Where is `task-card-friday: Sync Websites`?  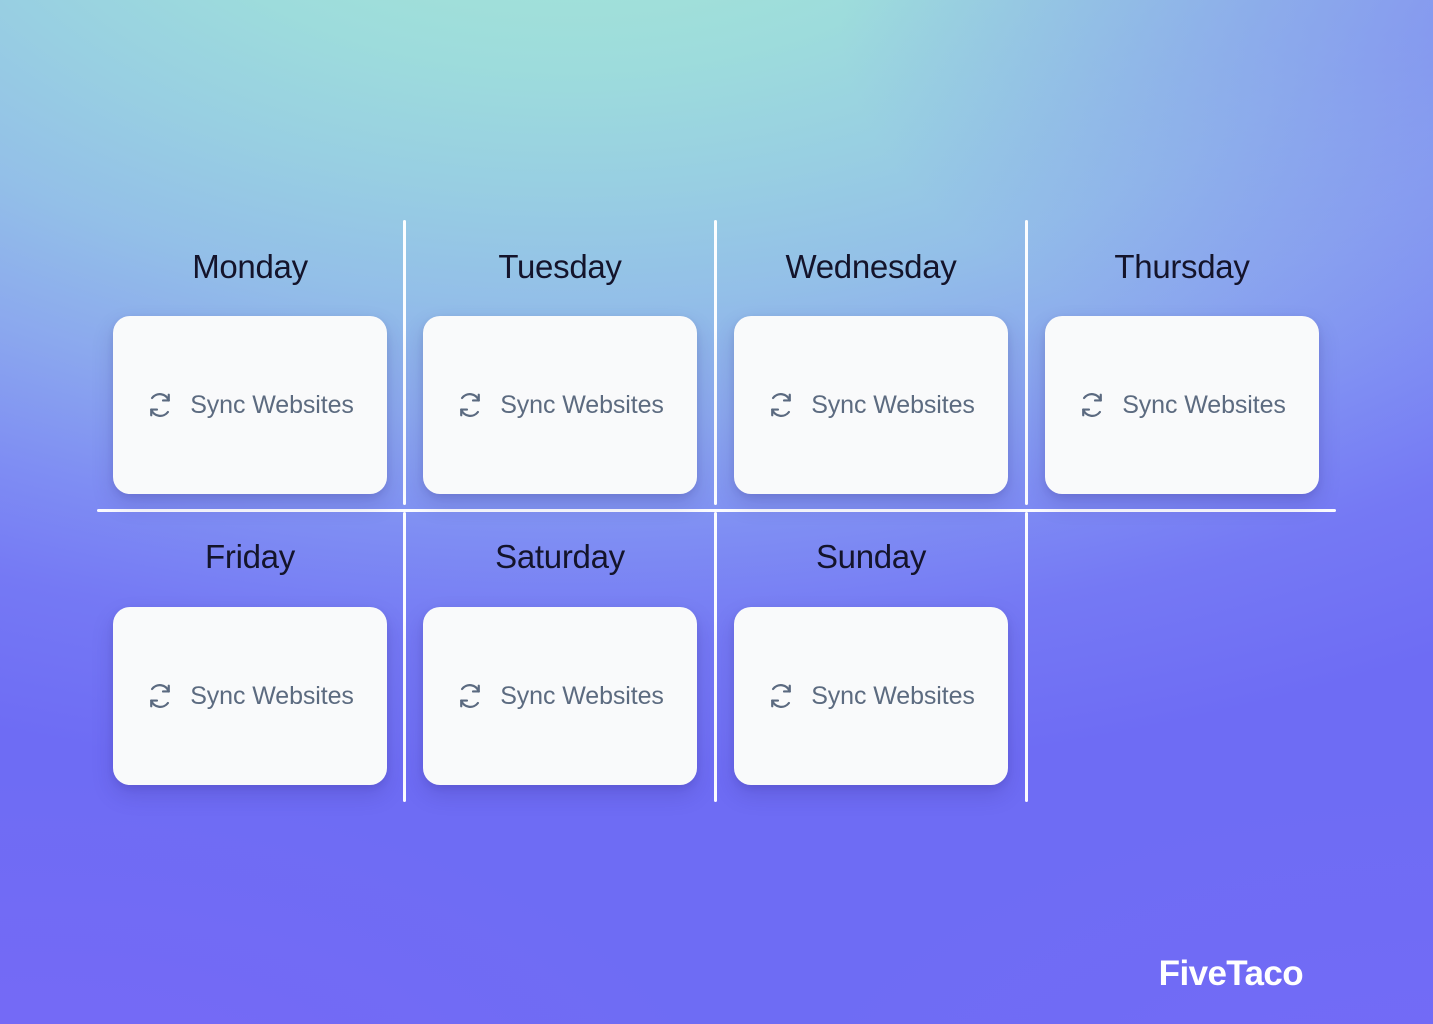
task-card-friday: Sync Websites is located at coordinates (250, 696).